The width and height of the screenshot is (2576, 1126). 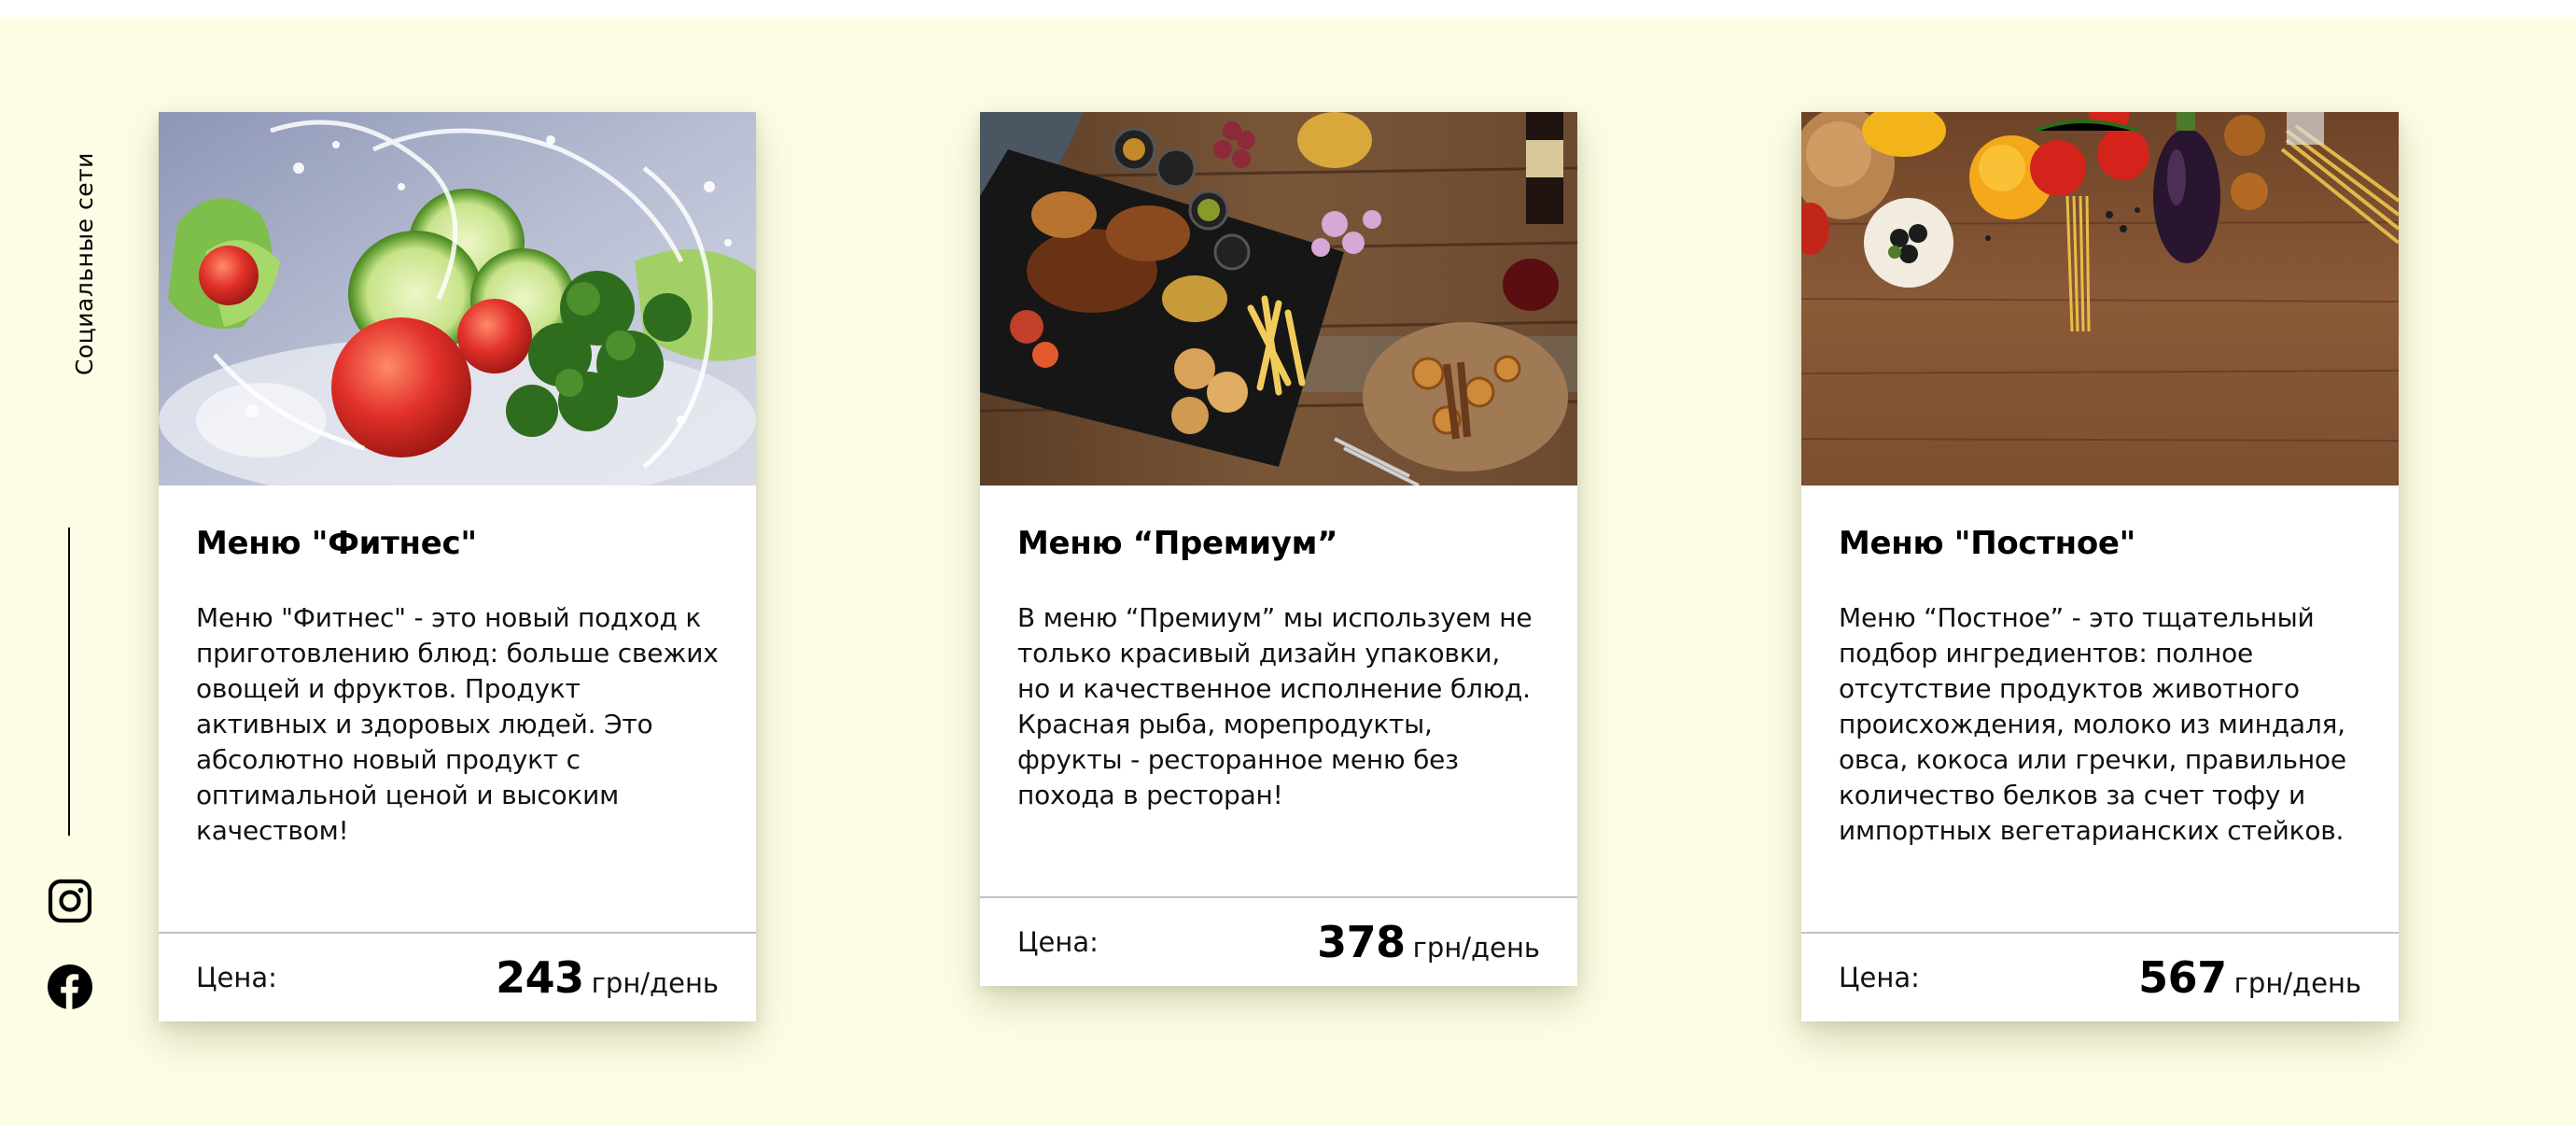 What do you see at coordinates (540, 977) in the screenshot?
I see `price-value: 243` at bounding box center [540, 977].